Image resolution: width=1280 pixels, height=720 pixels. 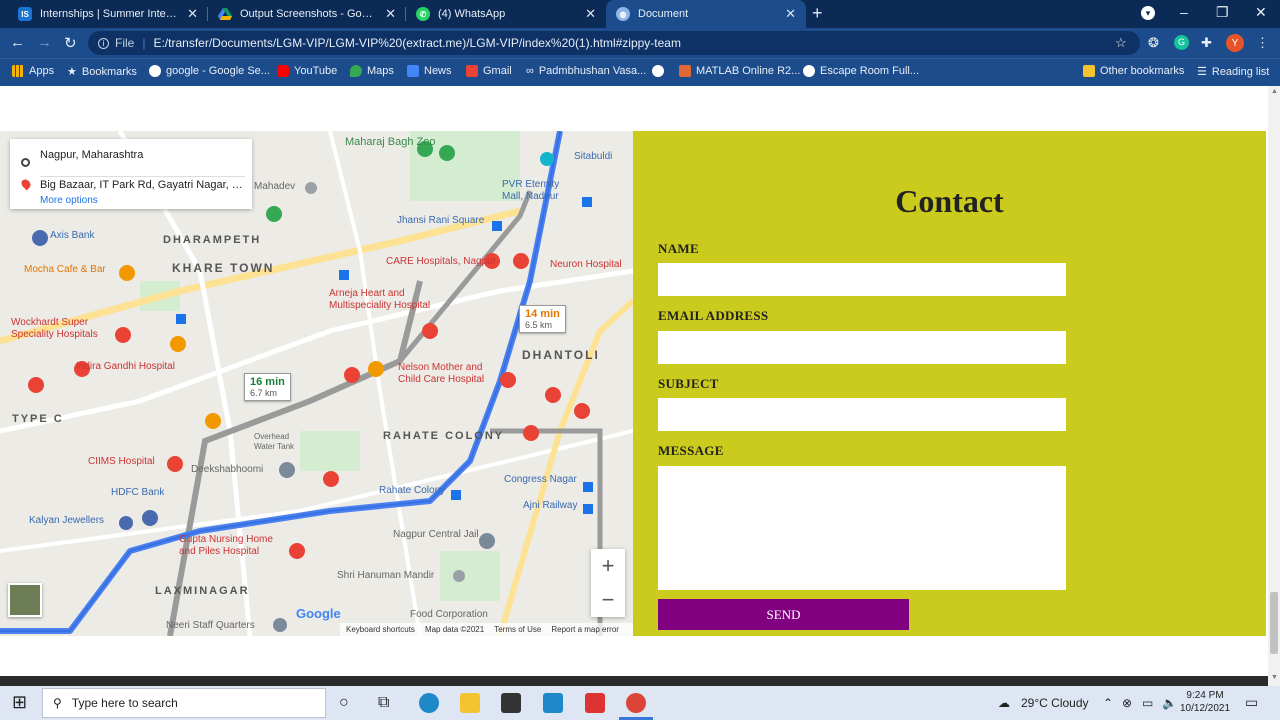 What do you see at coordinates (1153, 43) in the screenshot?
I see `extension-icon: ❂` at bounding box center [1153, 43].